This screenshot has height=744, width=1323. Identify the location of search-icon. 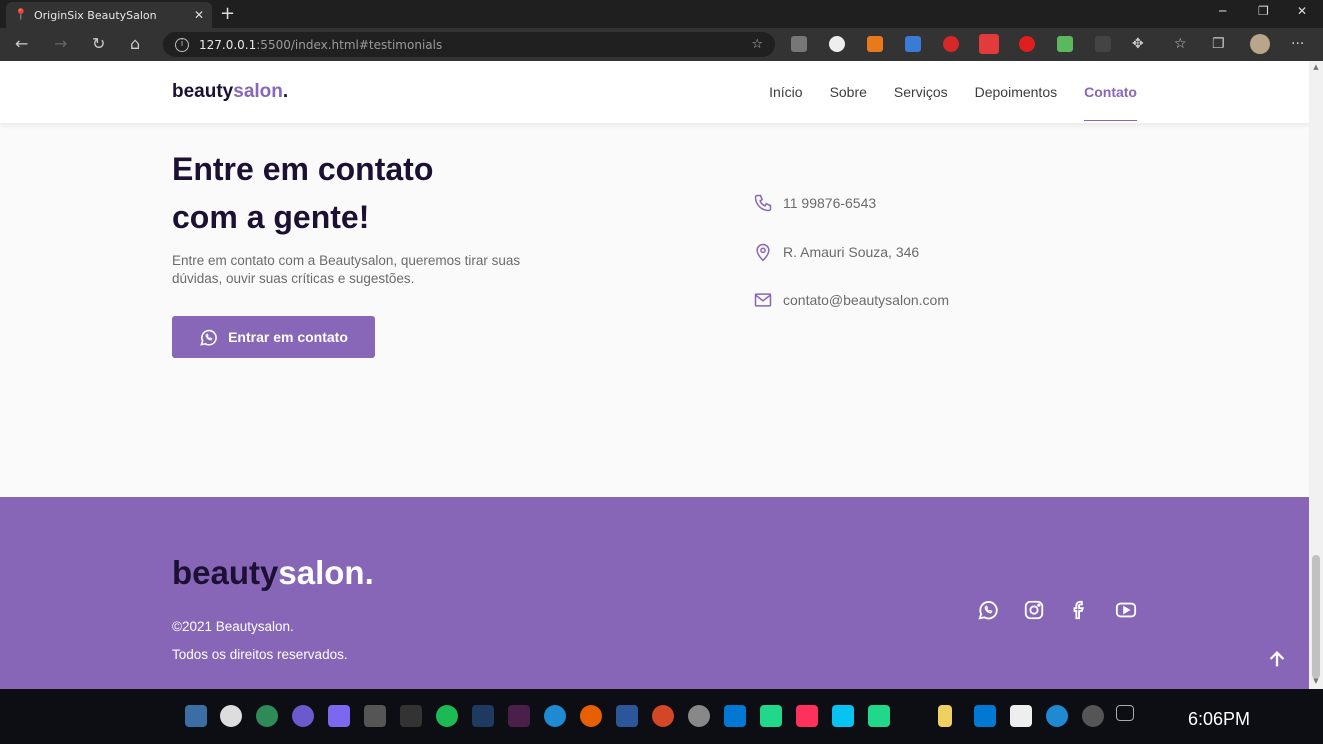
(699, 716).